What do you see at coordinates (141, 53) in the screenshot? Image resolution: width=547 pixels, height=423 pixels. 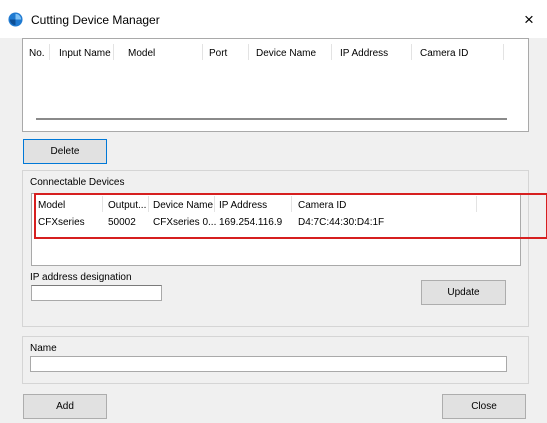 I see `column-header-model: Model` at bounding box center [141, 53].